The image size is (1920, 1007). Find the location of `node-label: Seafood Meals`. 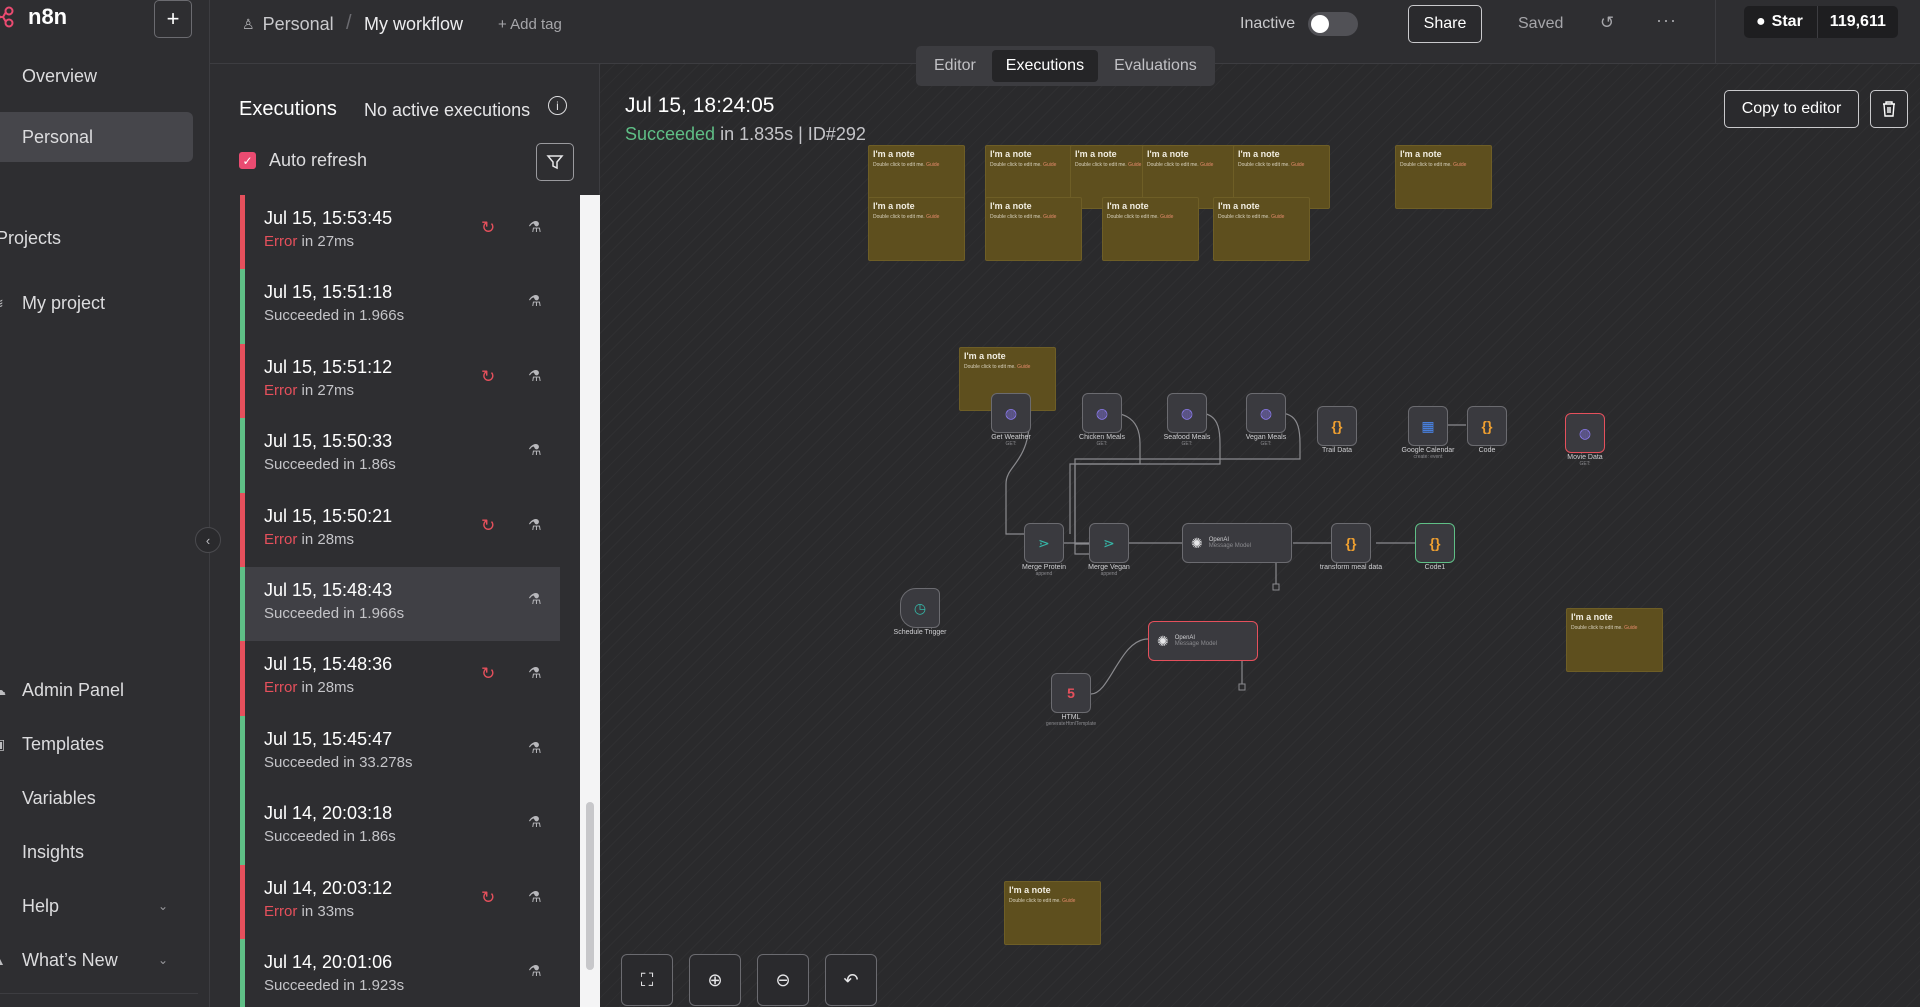

node-label: Seafood Meals is located at coordinates (1187, 437).